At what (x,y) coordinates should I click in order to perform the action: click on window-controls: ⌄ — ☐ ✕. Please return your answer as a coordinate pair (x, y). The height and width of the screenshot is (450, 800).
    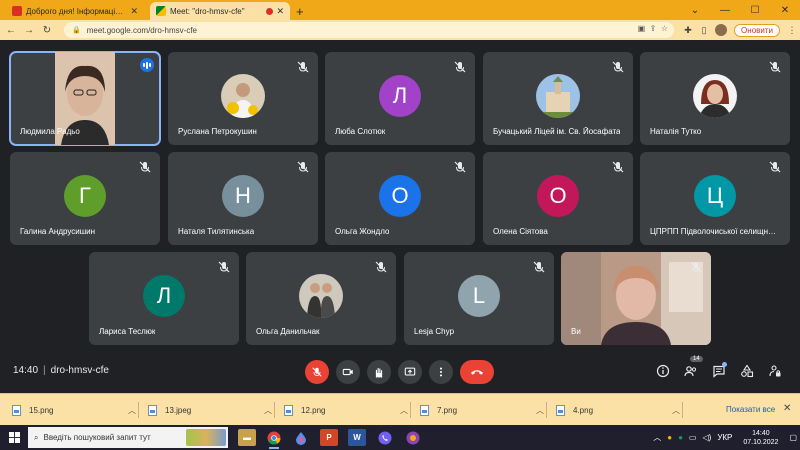
    Looking at the image, I should click on (740, 10).